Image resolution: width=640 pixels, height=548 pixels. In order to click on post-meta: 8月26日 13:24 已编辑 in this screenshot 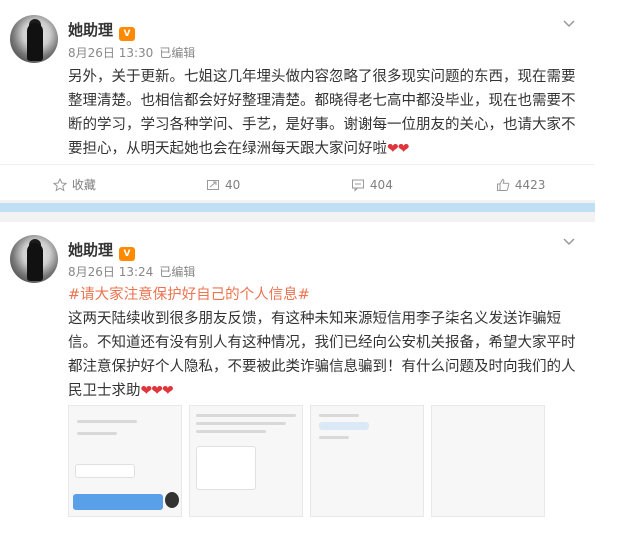, I will do `click(131, 271)`.